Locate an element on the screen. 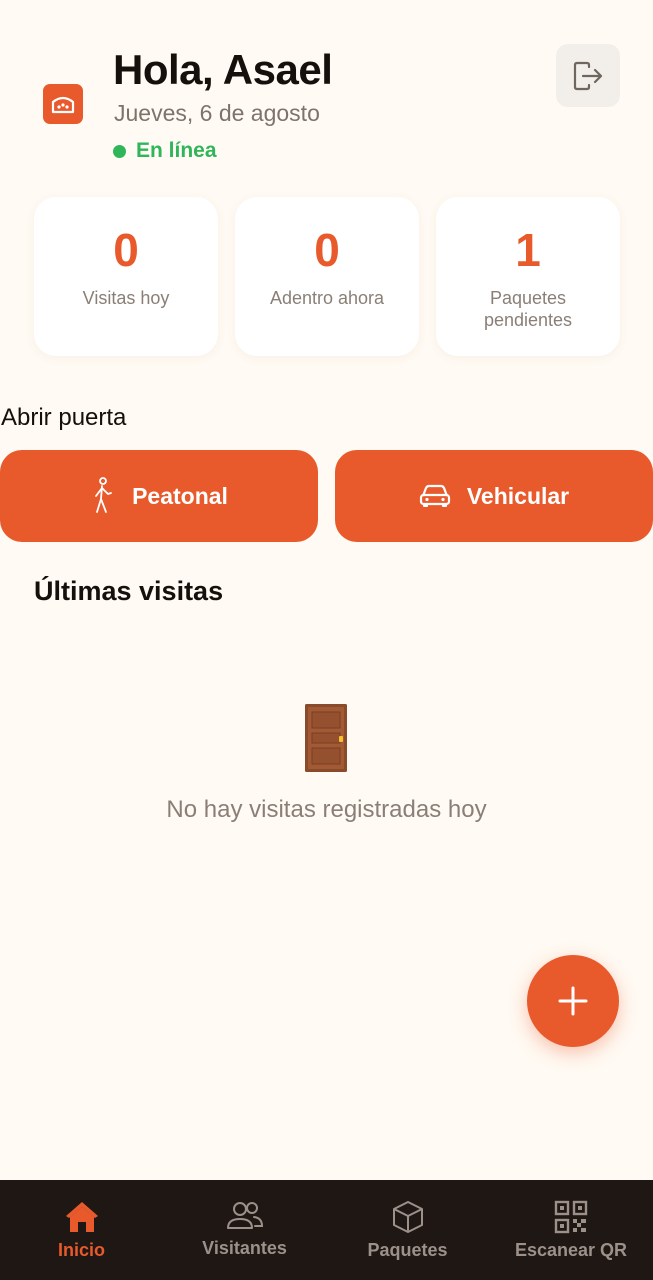 This screenshot has width=653, height=1280. add-visit-button is located at coordinates (573, 1001).